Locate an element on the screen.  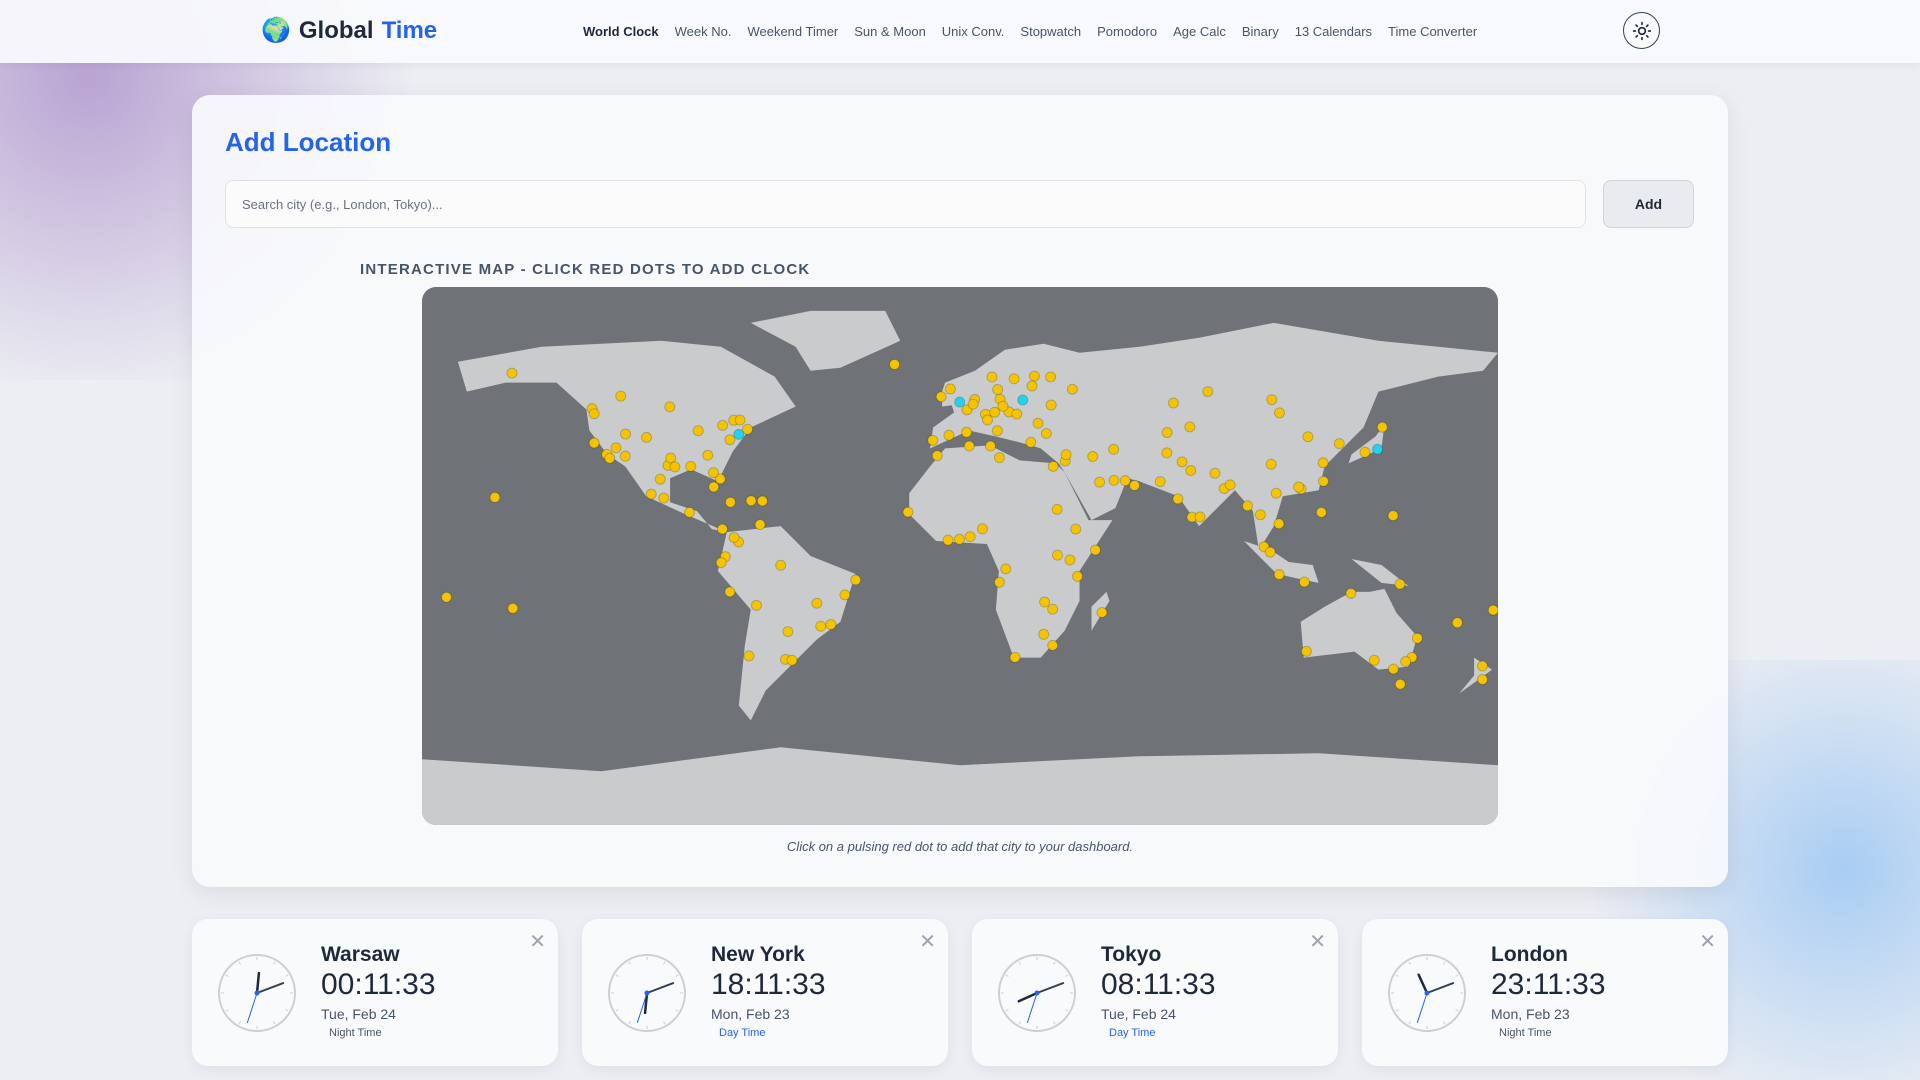
logo: 🌍 Global Time is located at coordinates (349, 30).